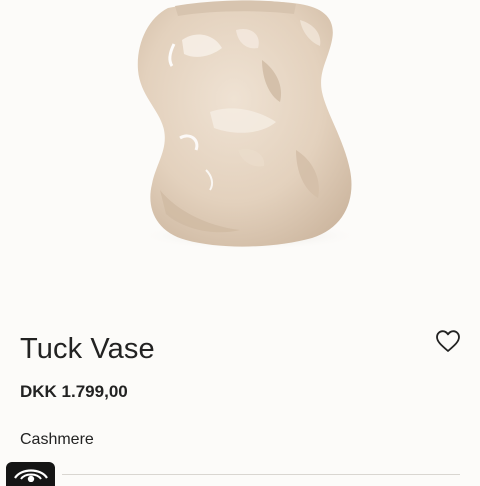 The image size is (480, 486). What do you see at coordinates (74, 391) in the screenshot?
I see `product-price: DKK 1.799,00` at bounding box center [74, 391].